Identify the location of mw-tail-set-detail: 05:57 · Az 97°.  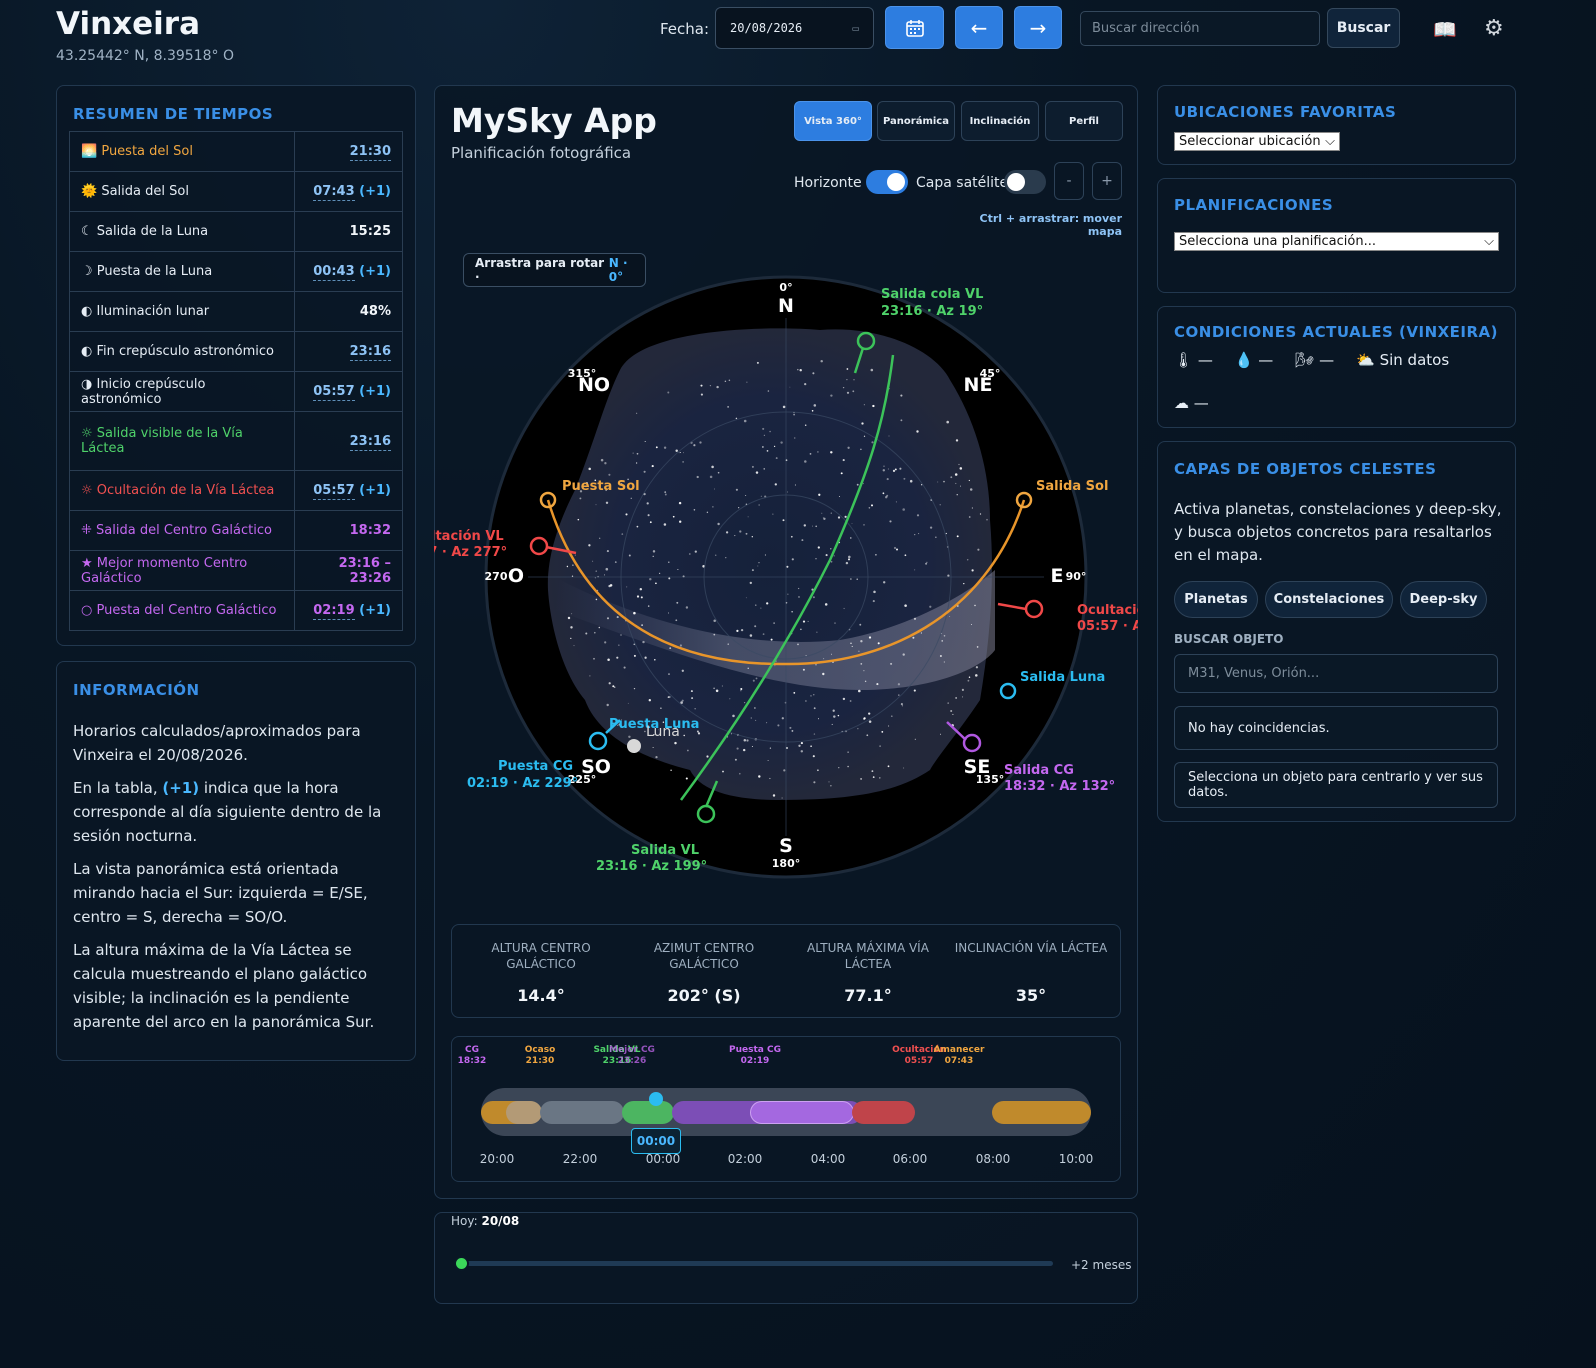
(1107, 626).